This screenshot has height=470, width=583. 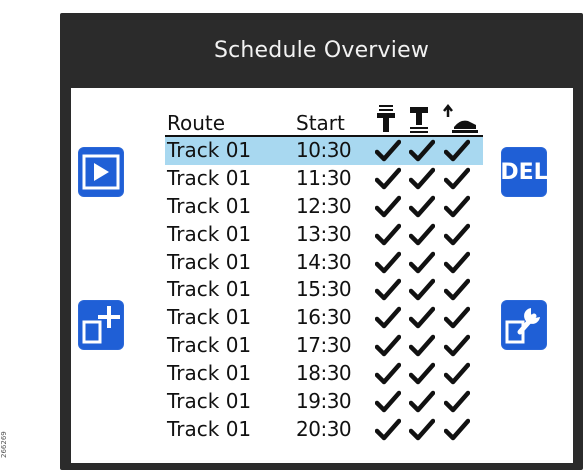 I want to click on table-row: Track 01 17:30, so click(x=324, y=346).